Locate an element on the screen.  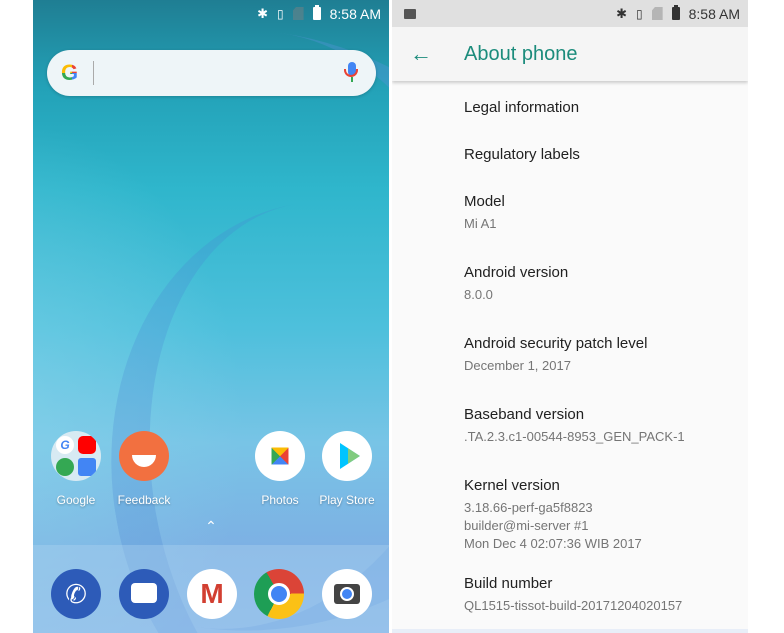
item-title: Build number is located at coordinates (508, 583).